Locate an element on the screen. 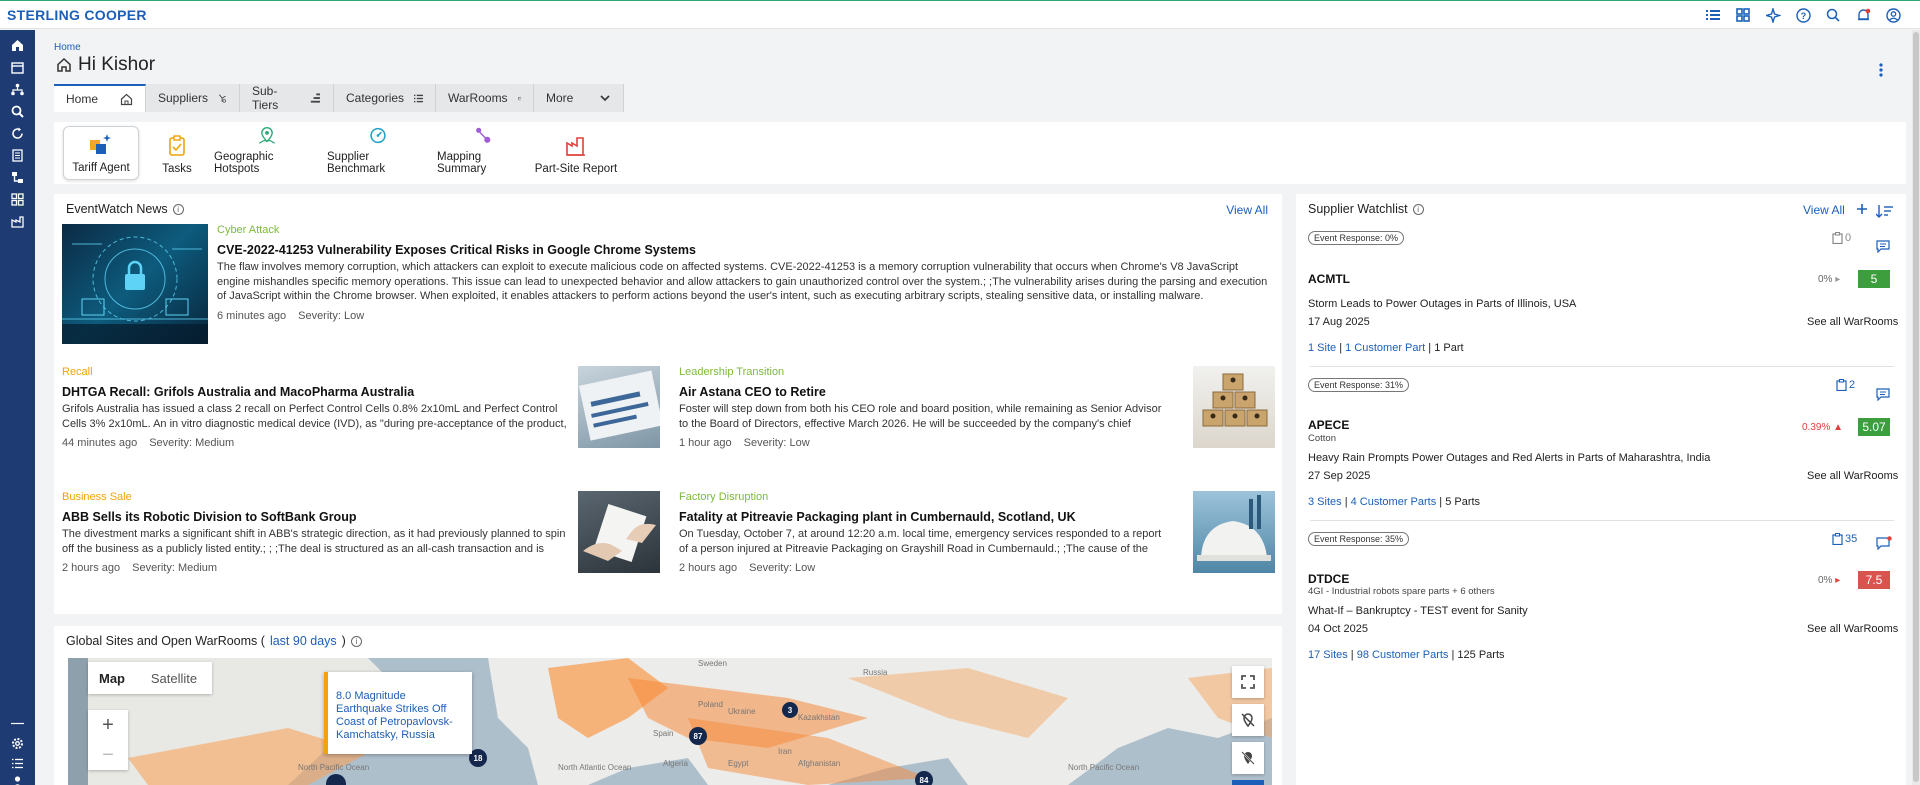  news-headline: Air Astana CEO to Retire is located at coordinates (752, 392).